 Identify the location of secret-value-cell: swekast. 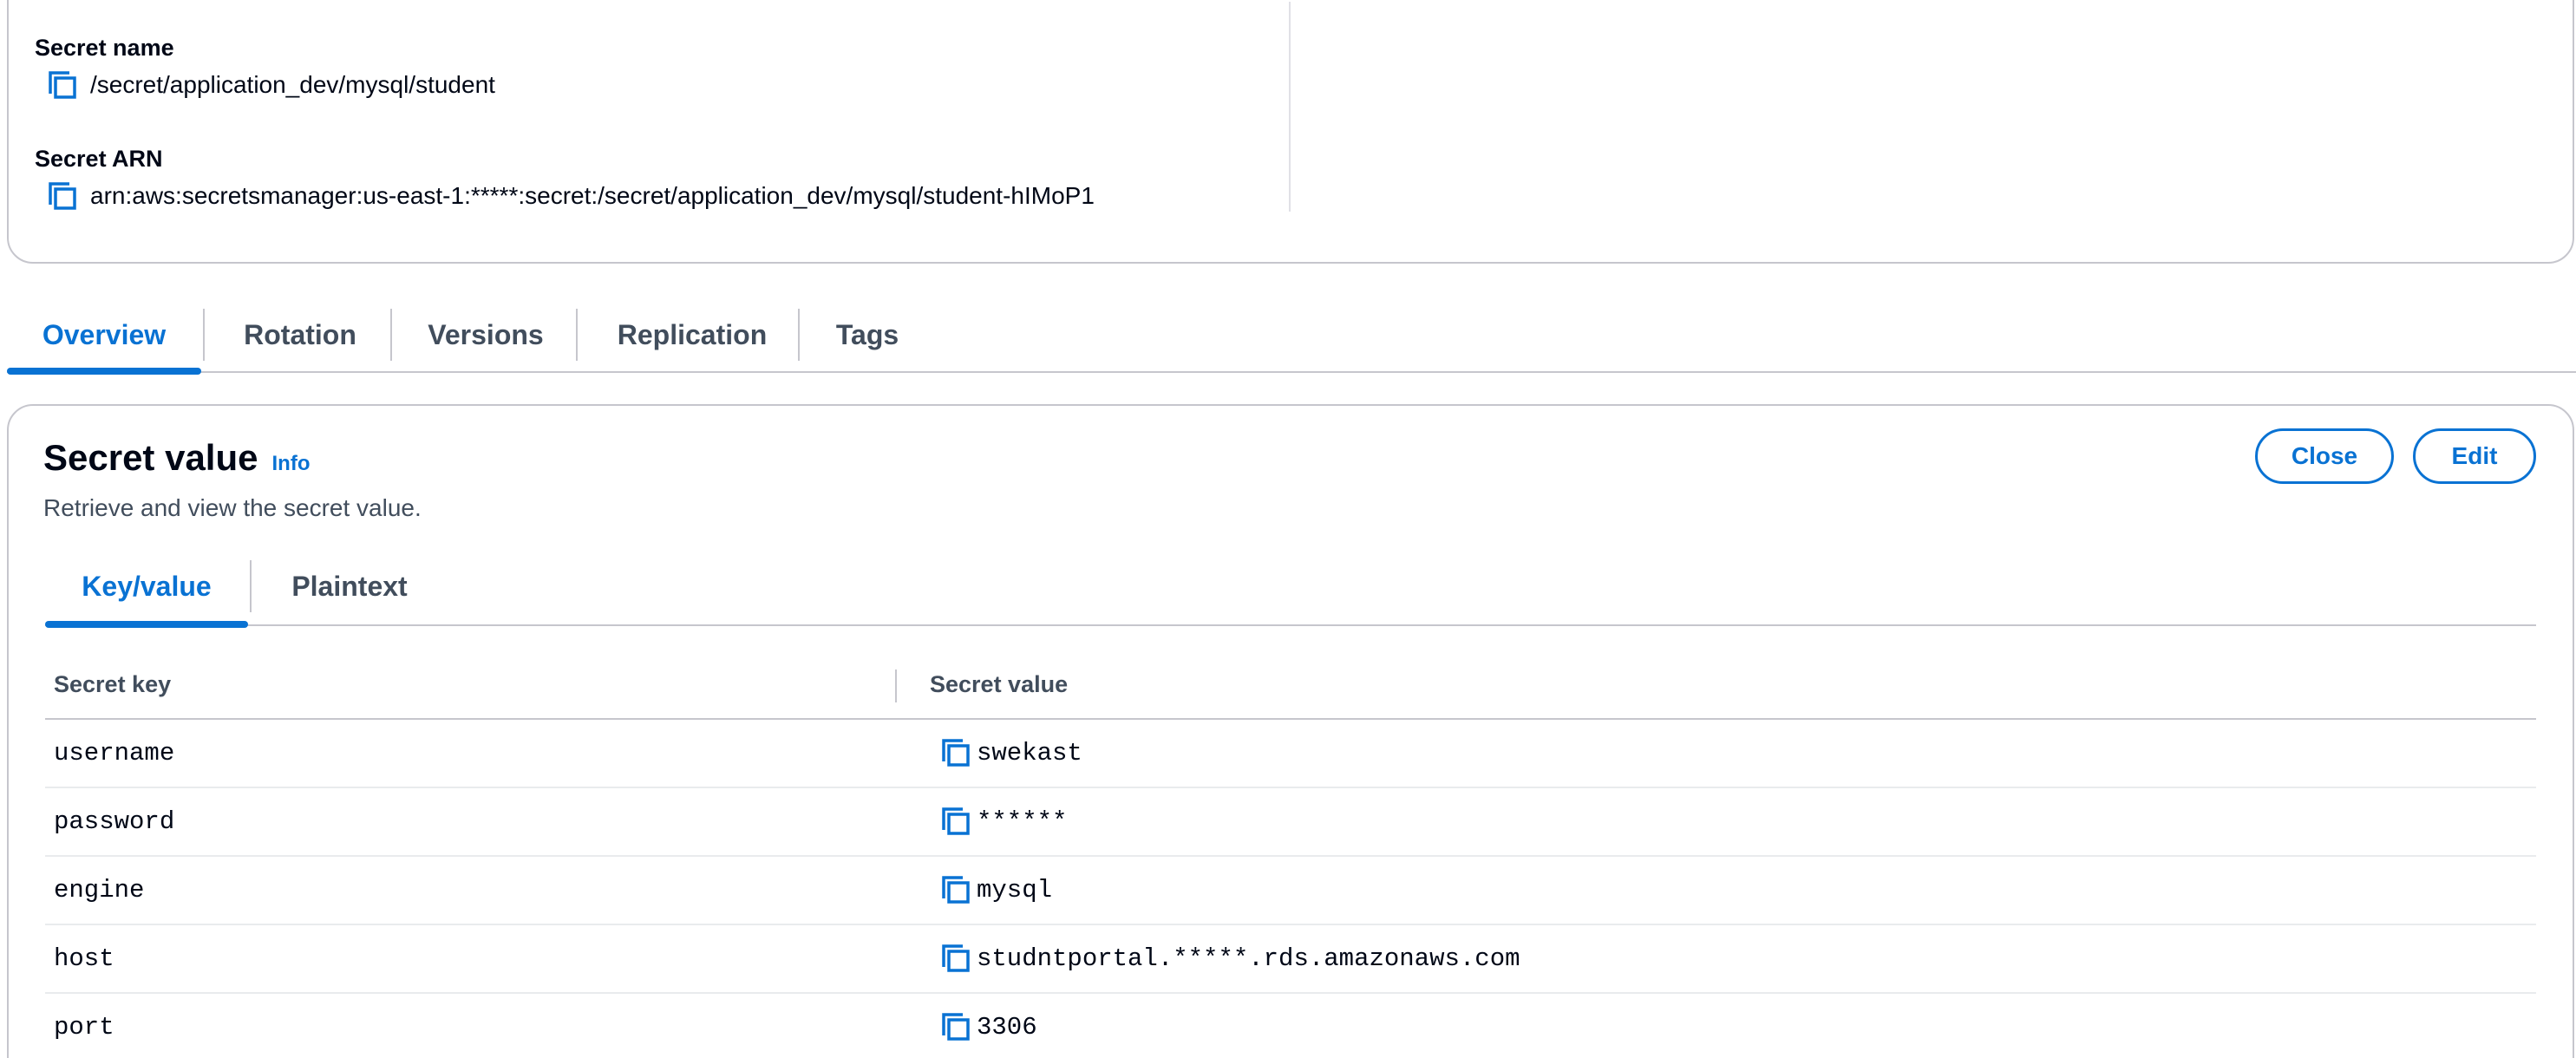
(1010, 752).